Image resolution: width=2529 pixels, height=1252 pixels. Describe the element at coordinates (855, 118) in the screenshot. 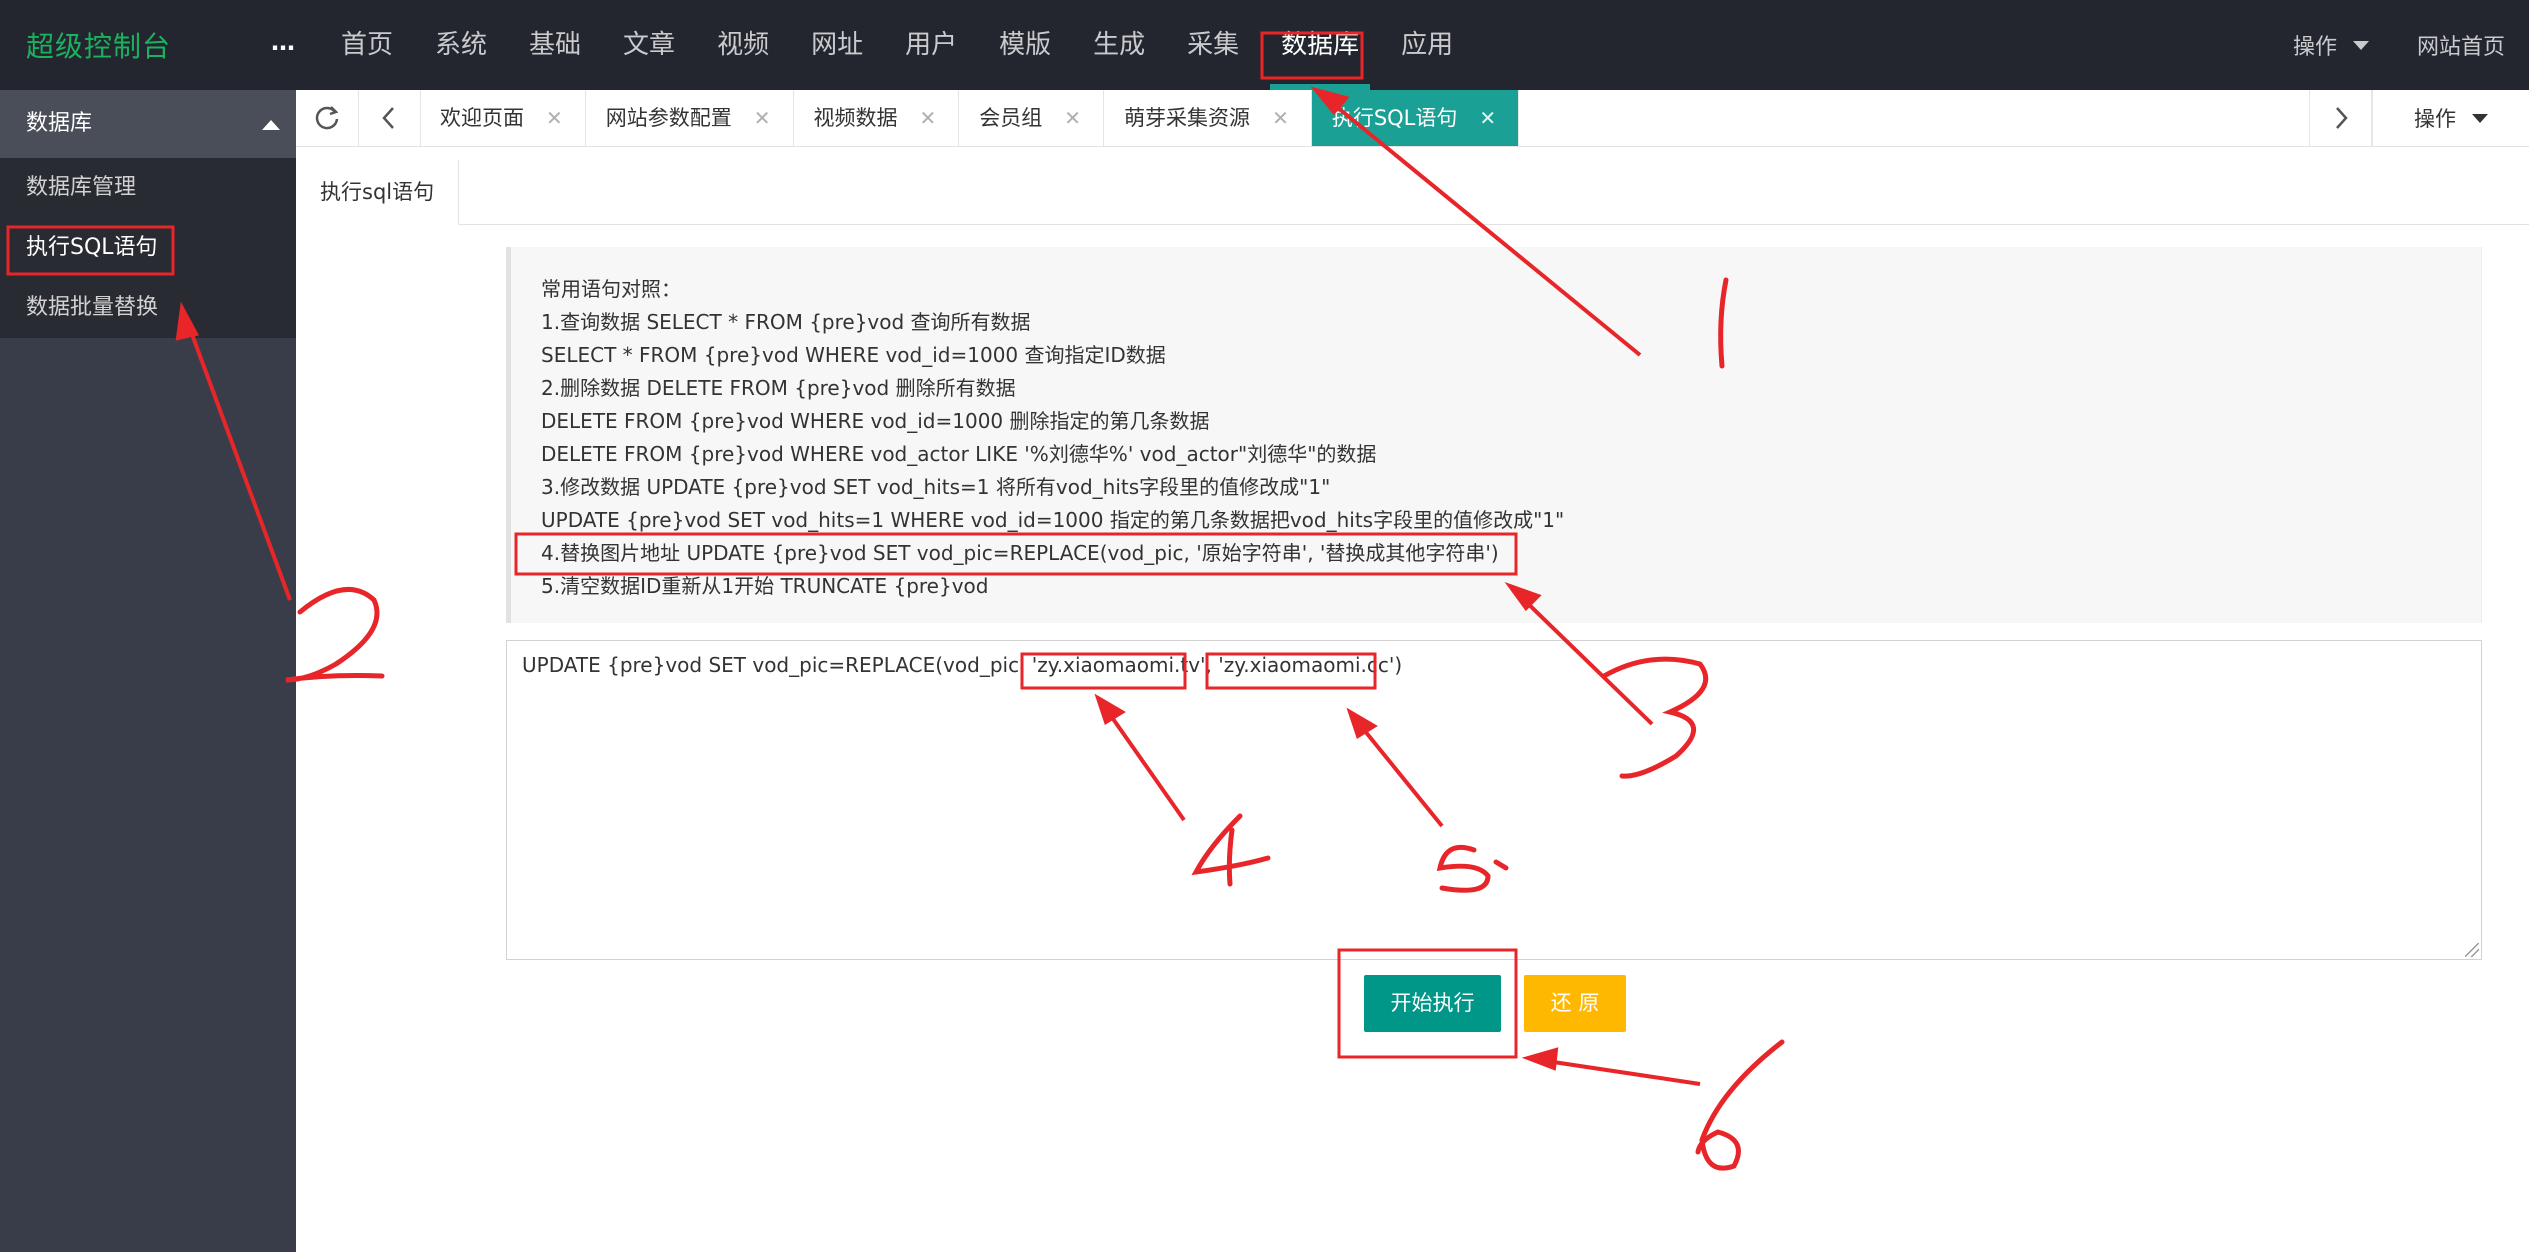

I see `tab-label: 视频数据` at that location.